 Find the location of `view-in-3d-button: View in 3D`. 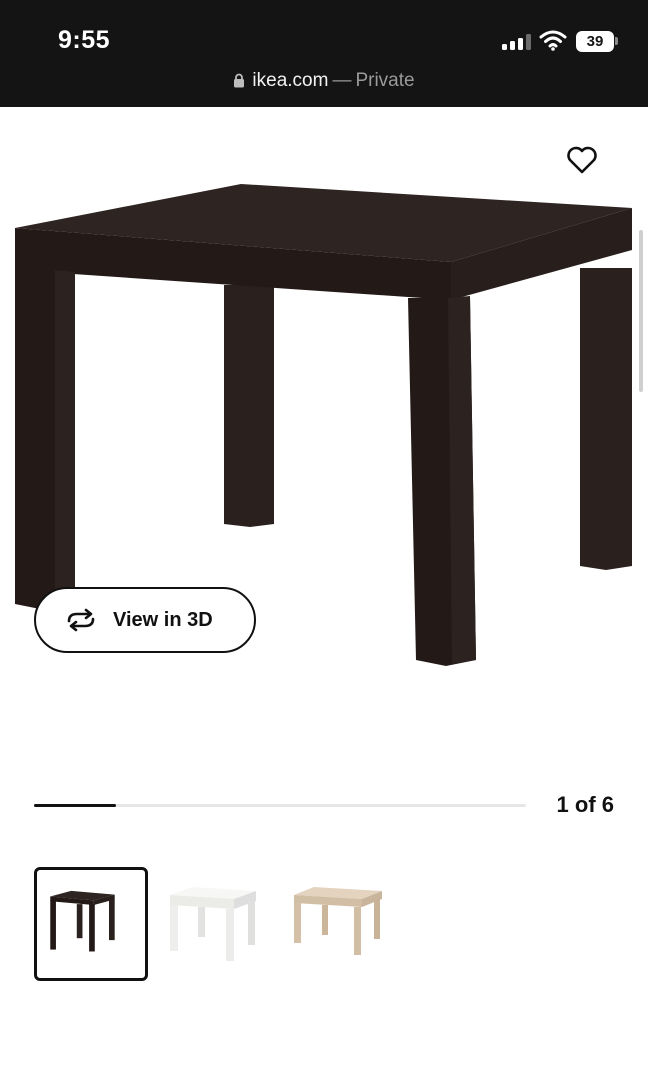

view-in-3d-button: View in 3D is located at coordinates (145, 620).